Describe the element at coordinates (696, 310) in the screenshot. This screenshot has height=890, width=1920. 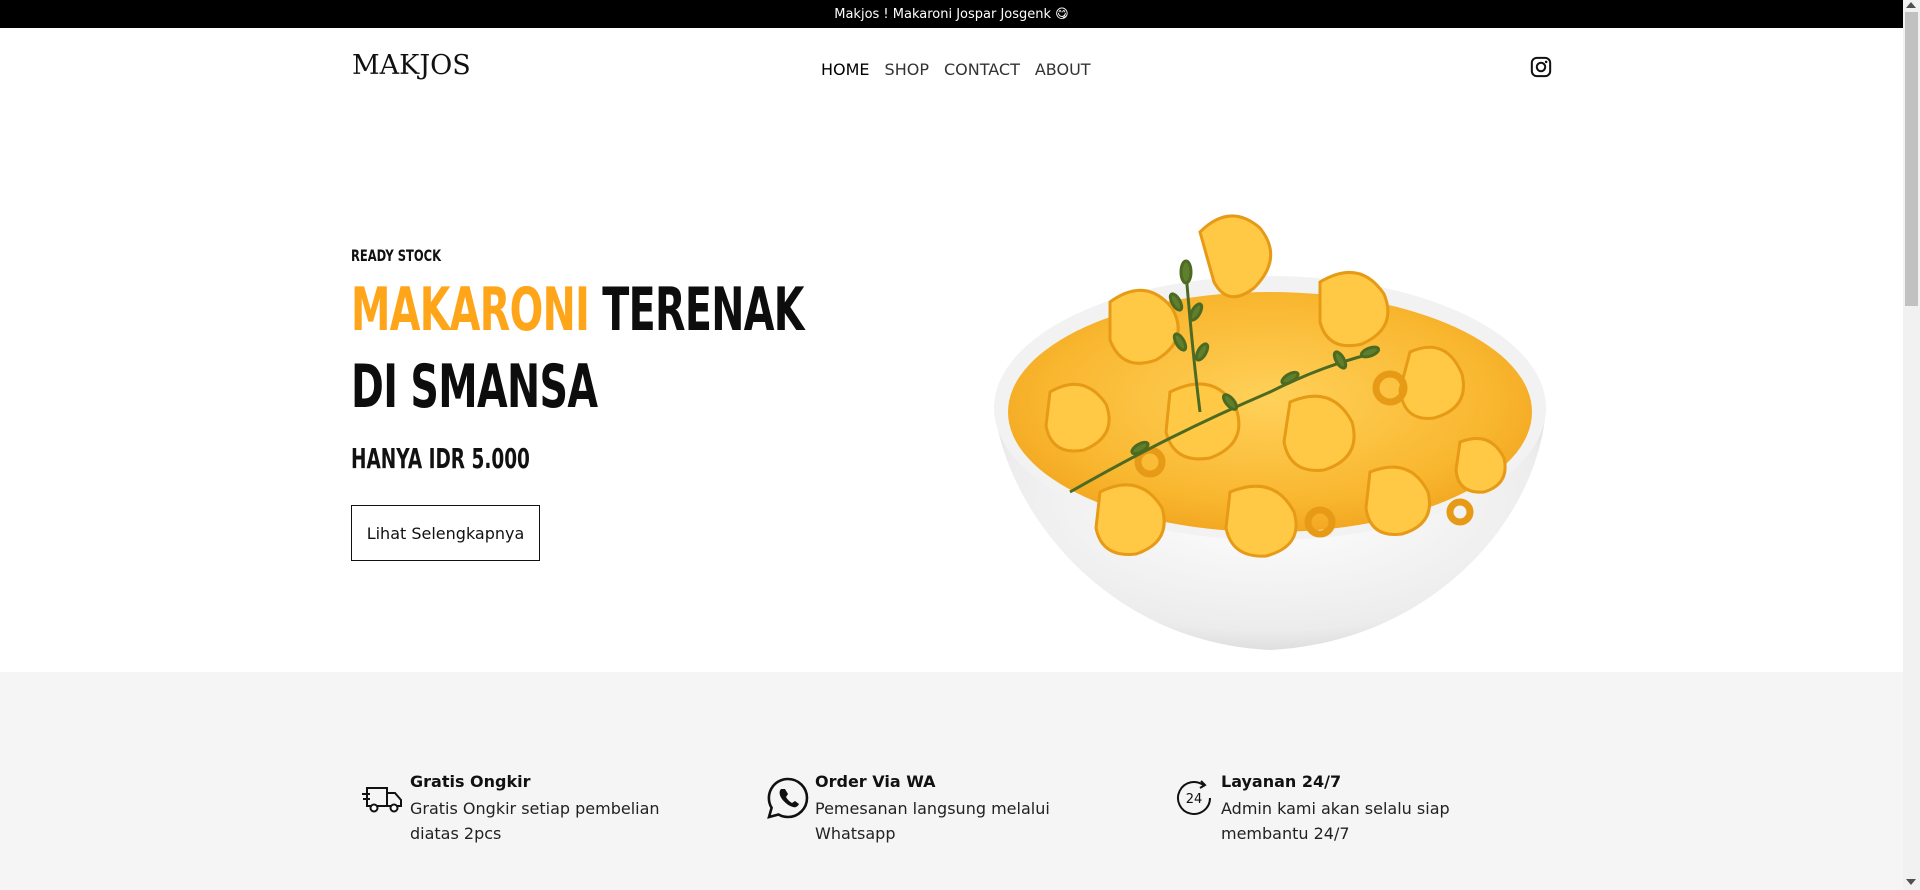
I see `headline-rest: TERENAK` at that location.